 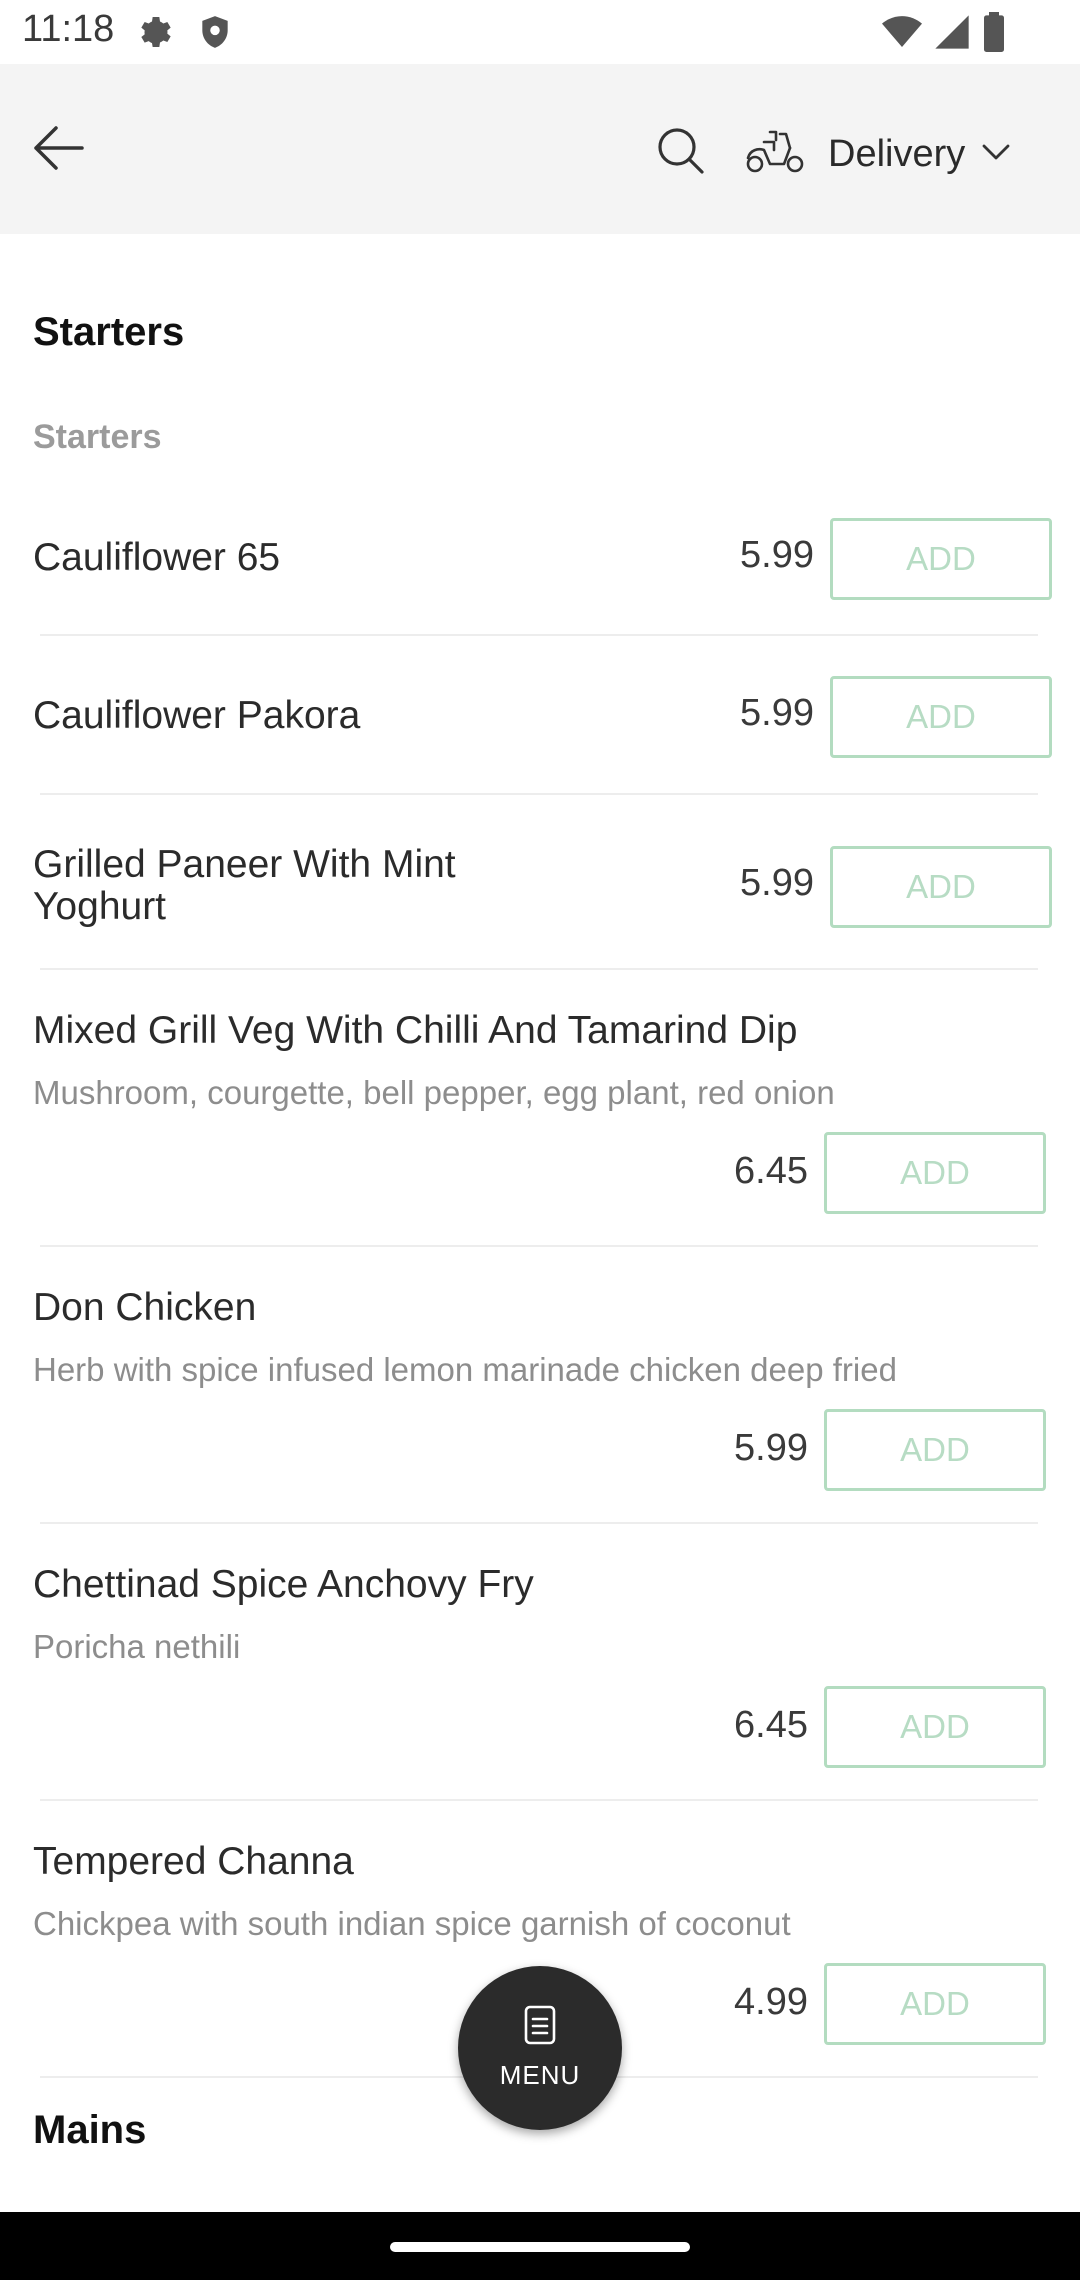 What do you see at coordinates (540, 731) in the screenshot?
I see `menu-item: Cauliflower Pakora 5.99 ADD` at bounding box center [540, 731].